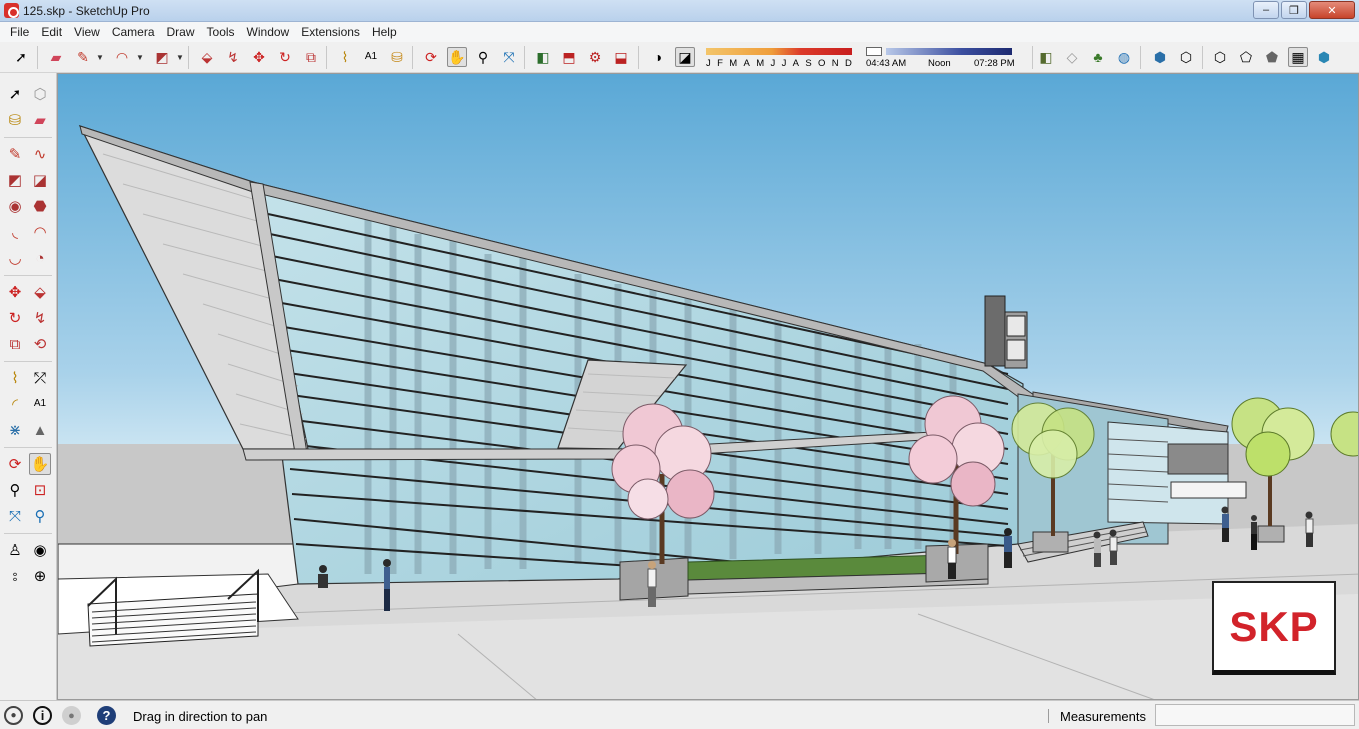 This screenshot has height=729, width=1359. I want to click on position-camera-tool-icon: ♙, so click(15, 550).